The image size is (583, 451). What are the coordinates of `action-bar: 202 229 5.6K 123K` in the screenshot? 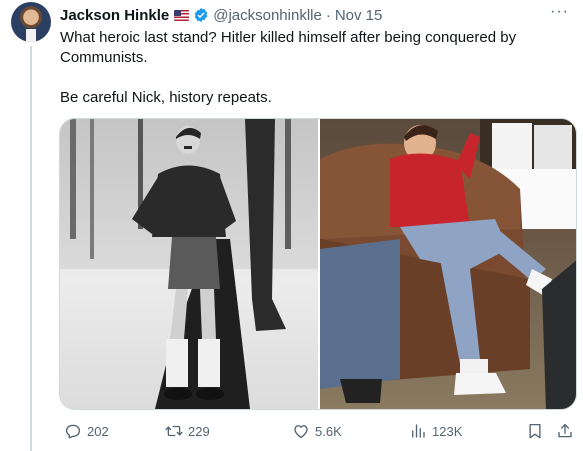 It's located at (317, 433).